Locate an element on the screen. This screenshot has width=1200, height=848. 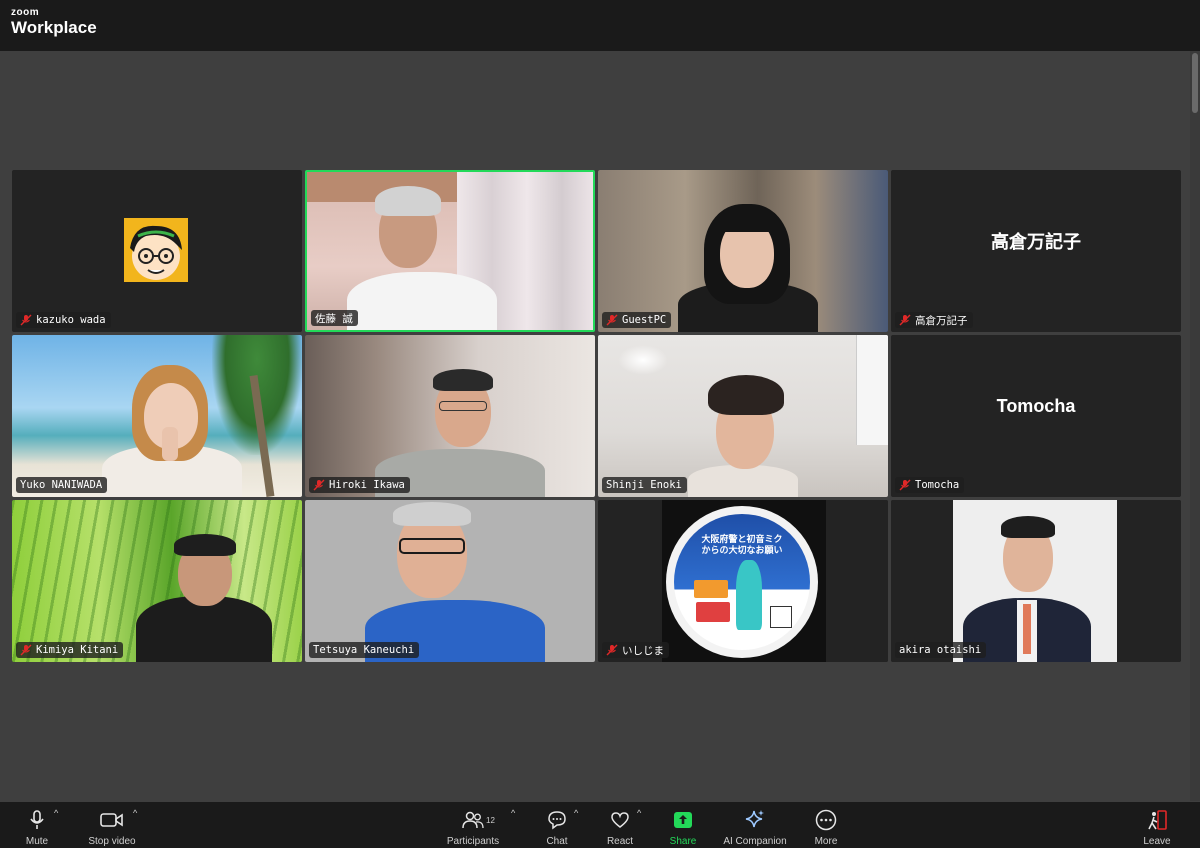
participant-name-label: Yuko NANIWADA is located at coordinates (62, 485).